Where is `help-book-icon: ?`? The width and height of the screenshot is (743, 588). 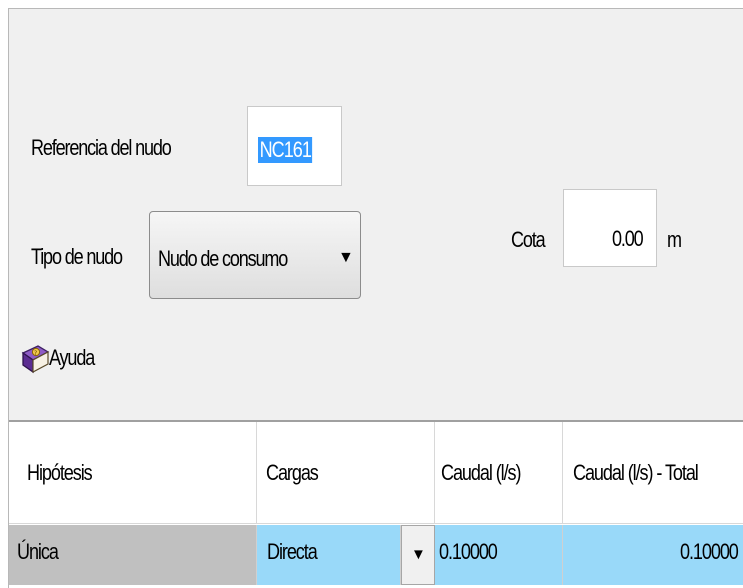 help-book-icon: ? is located at coordinates (35, 361).